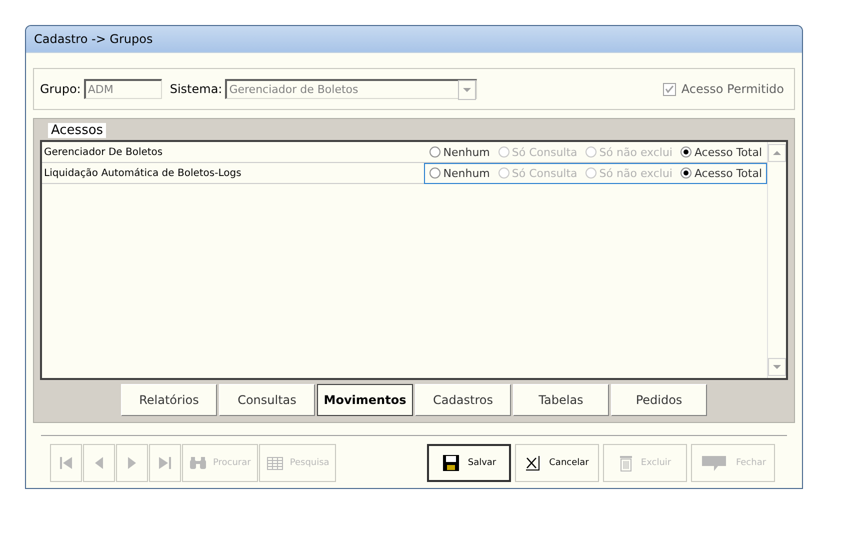 This screenshot has height=551, width=854. What do you see at coordinates (777, 153) in the screenshot?
I see `scroll-up-icon` at bounding box center [777, 153].